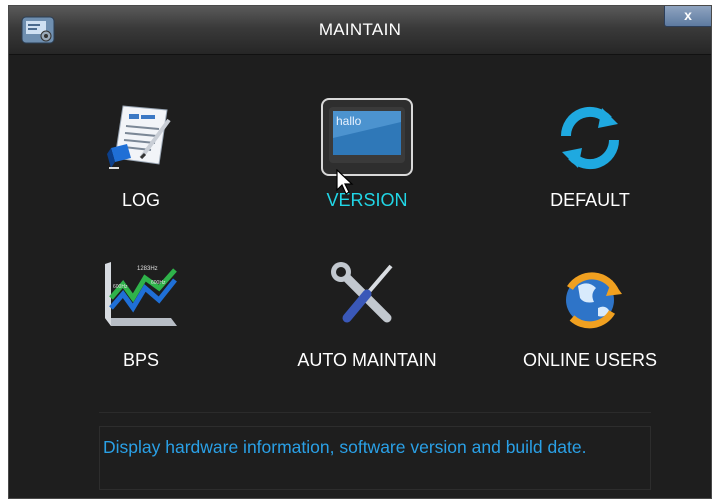 This screenshot has height=499, width=712. What do you see at coordinates (140, 200) in the screenshot?
I see `tile-log-label: LOG` at bounding box center [140, 200].